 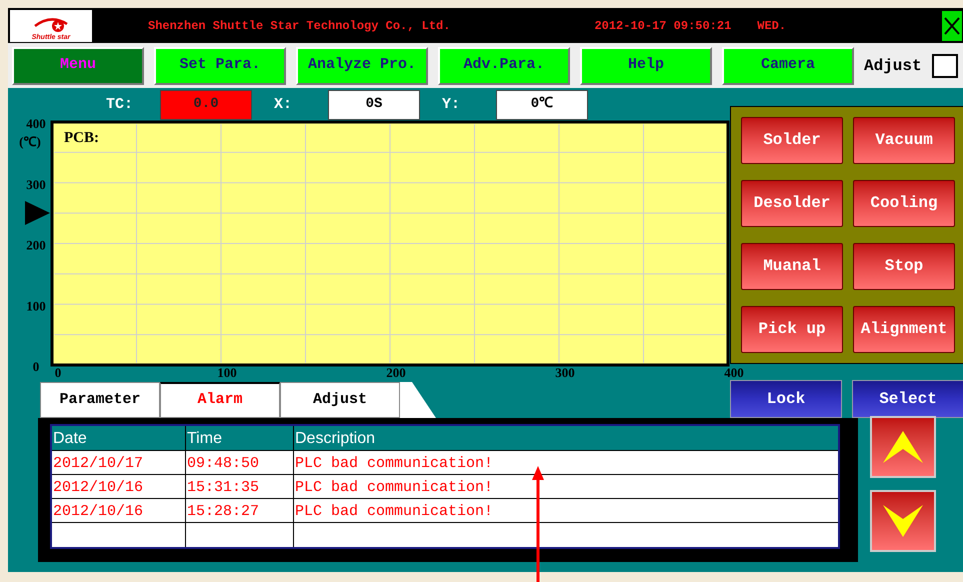 What do you see at coordinates (374, 105) in the screenshot?
I see `readout-value: 0S` at bounding box center [374, 105].